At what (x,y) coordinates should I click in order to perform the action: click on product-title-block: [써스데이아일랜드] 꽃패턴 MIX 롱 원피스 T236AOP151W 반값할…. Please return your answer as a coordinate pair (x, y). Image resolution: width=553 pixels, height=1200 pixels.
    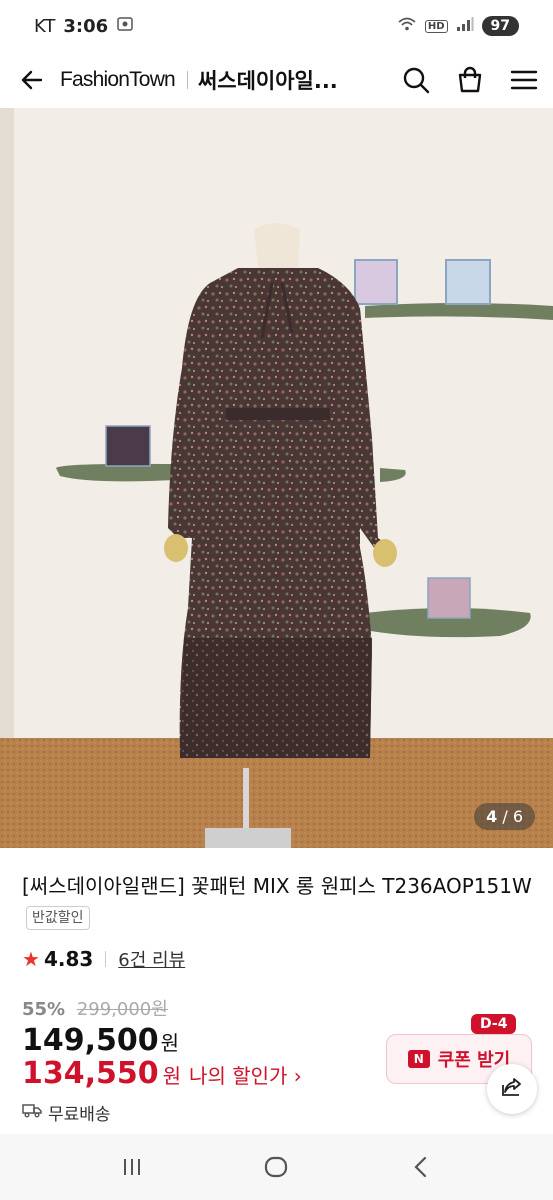
    Looking at the image, I should click on (279, 902).